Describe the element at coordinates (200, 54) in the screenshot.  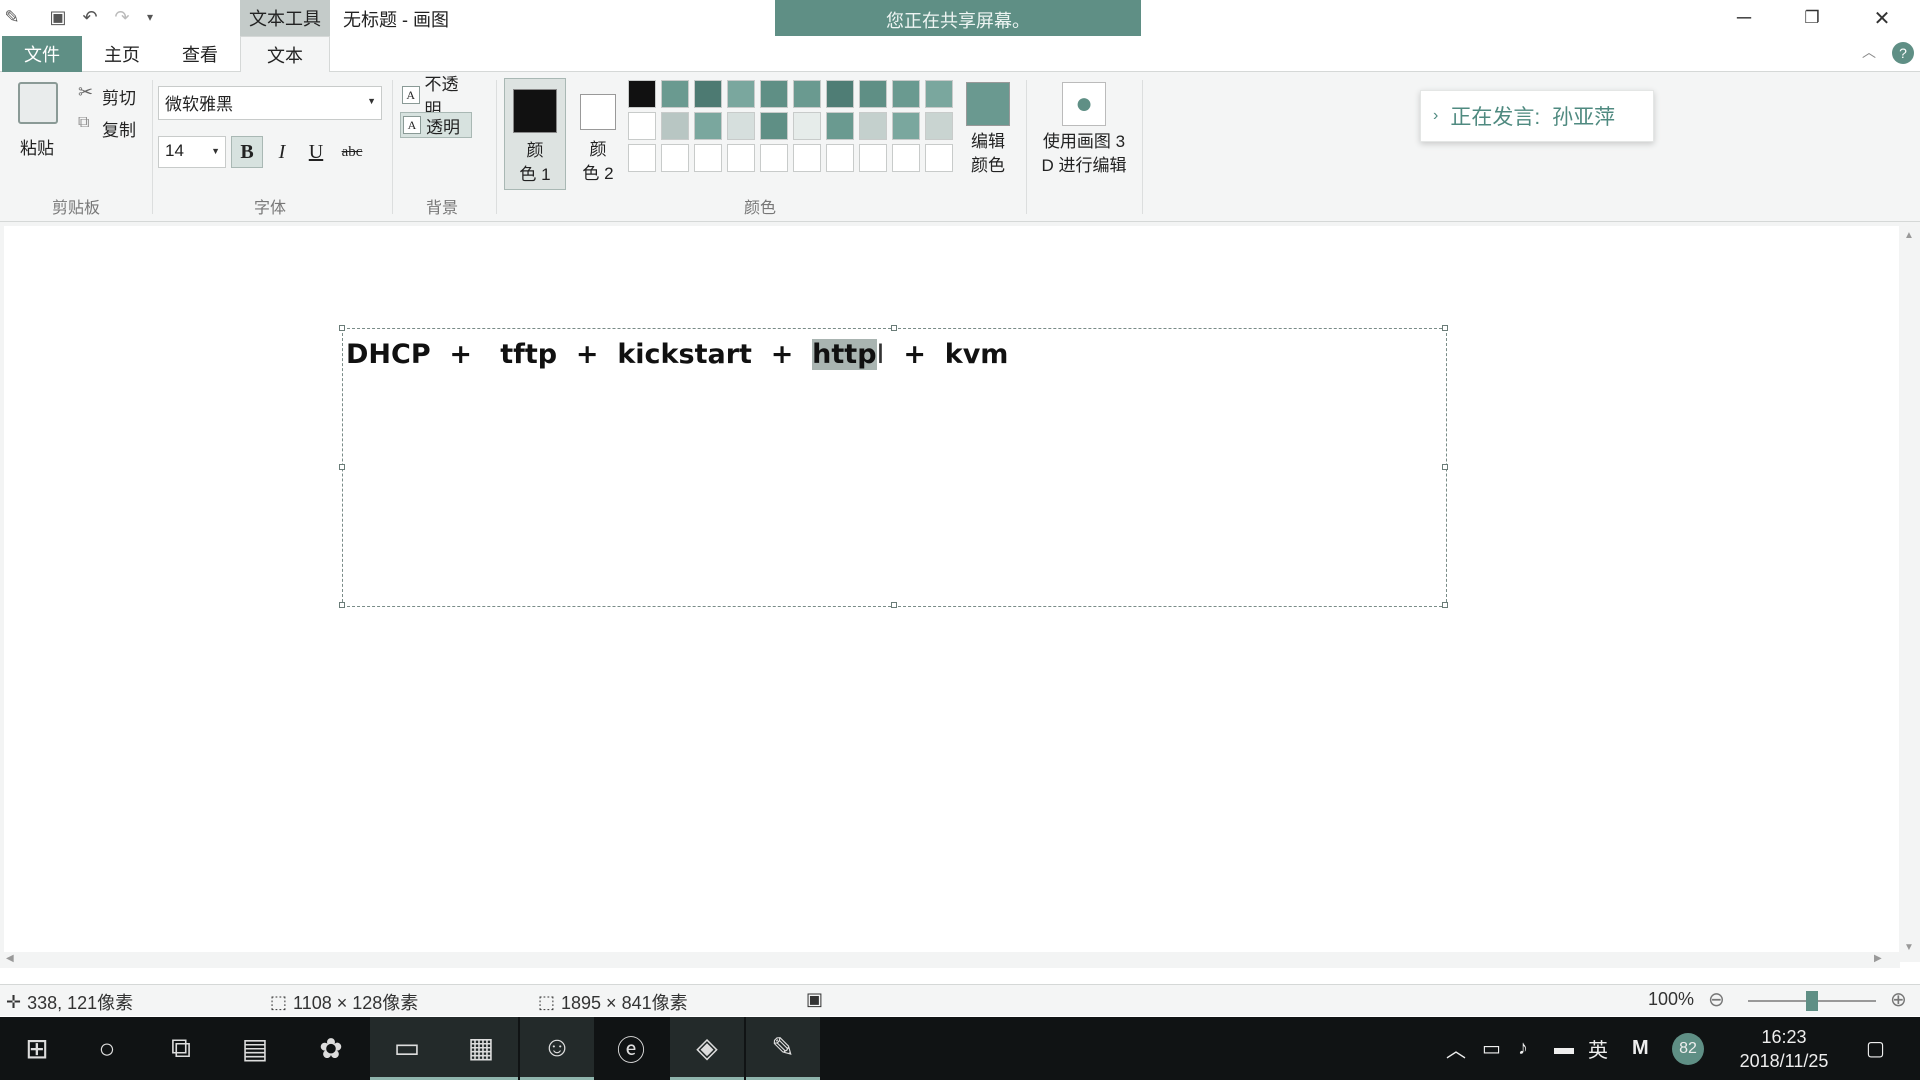
I see `tab-view: 查看` at that location.